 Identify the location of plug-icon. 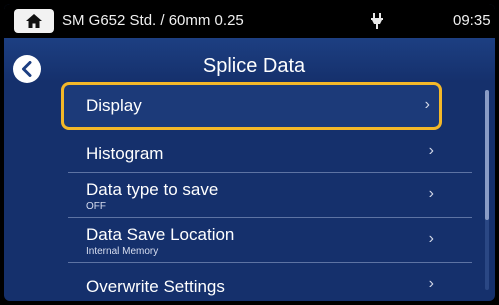
(377, 21).